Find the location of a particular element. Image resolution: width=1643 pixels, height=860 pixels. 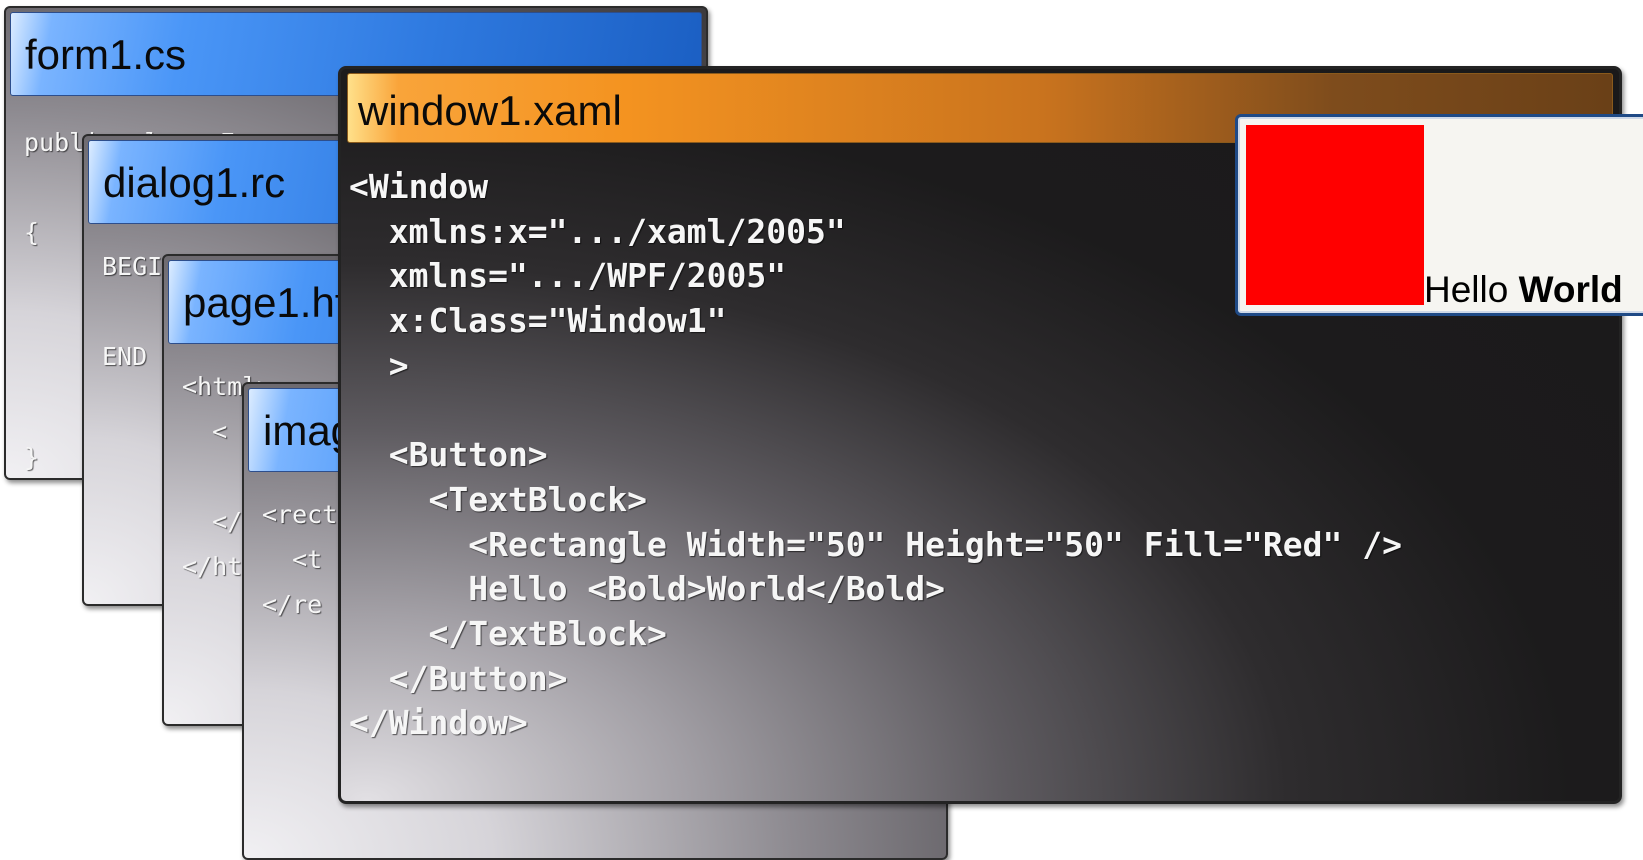

hello-world-text: Hello World is located at coordinates (1523, 290).